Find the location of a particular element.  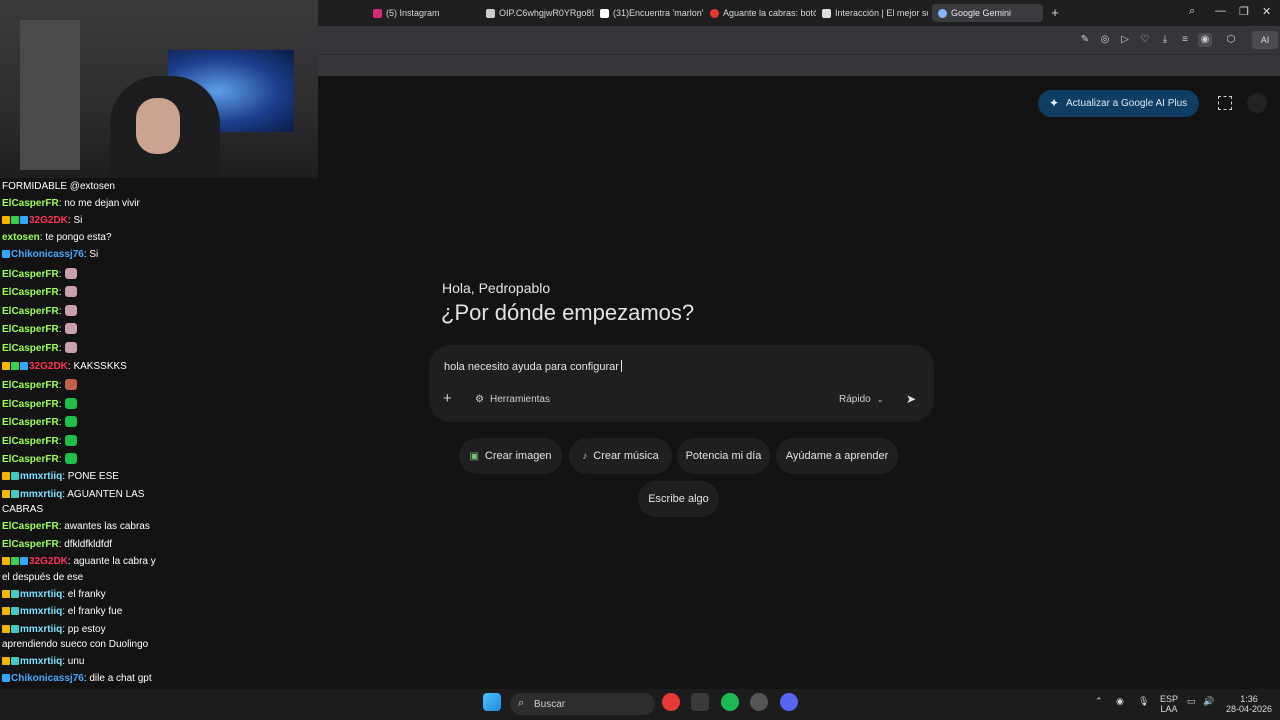

tools-button: ⚙ Herramientas is located at coordinates (512, 399).